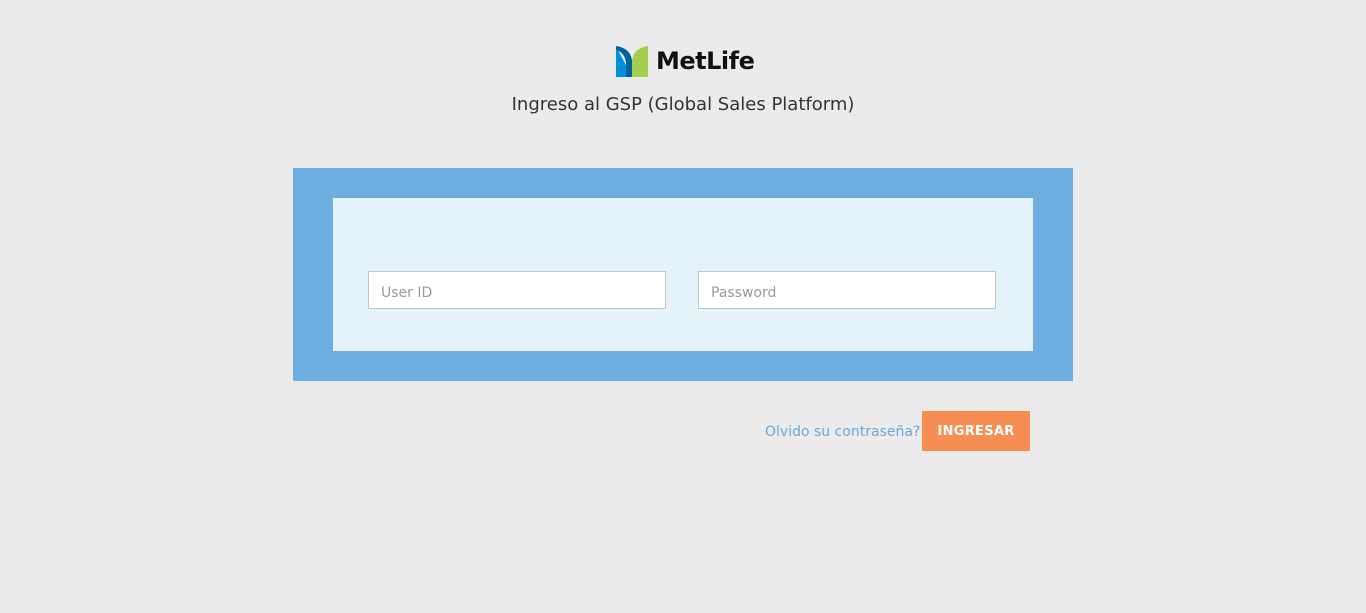 Image resolution: width=1366 pixels, height=613 pixels. Describe the element at coordinates (705, 61) in the screenshot. I see `logo-text: MetLife` at that location.